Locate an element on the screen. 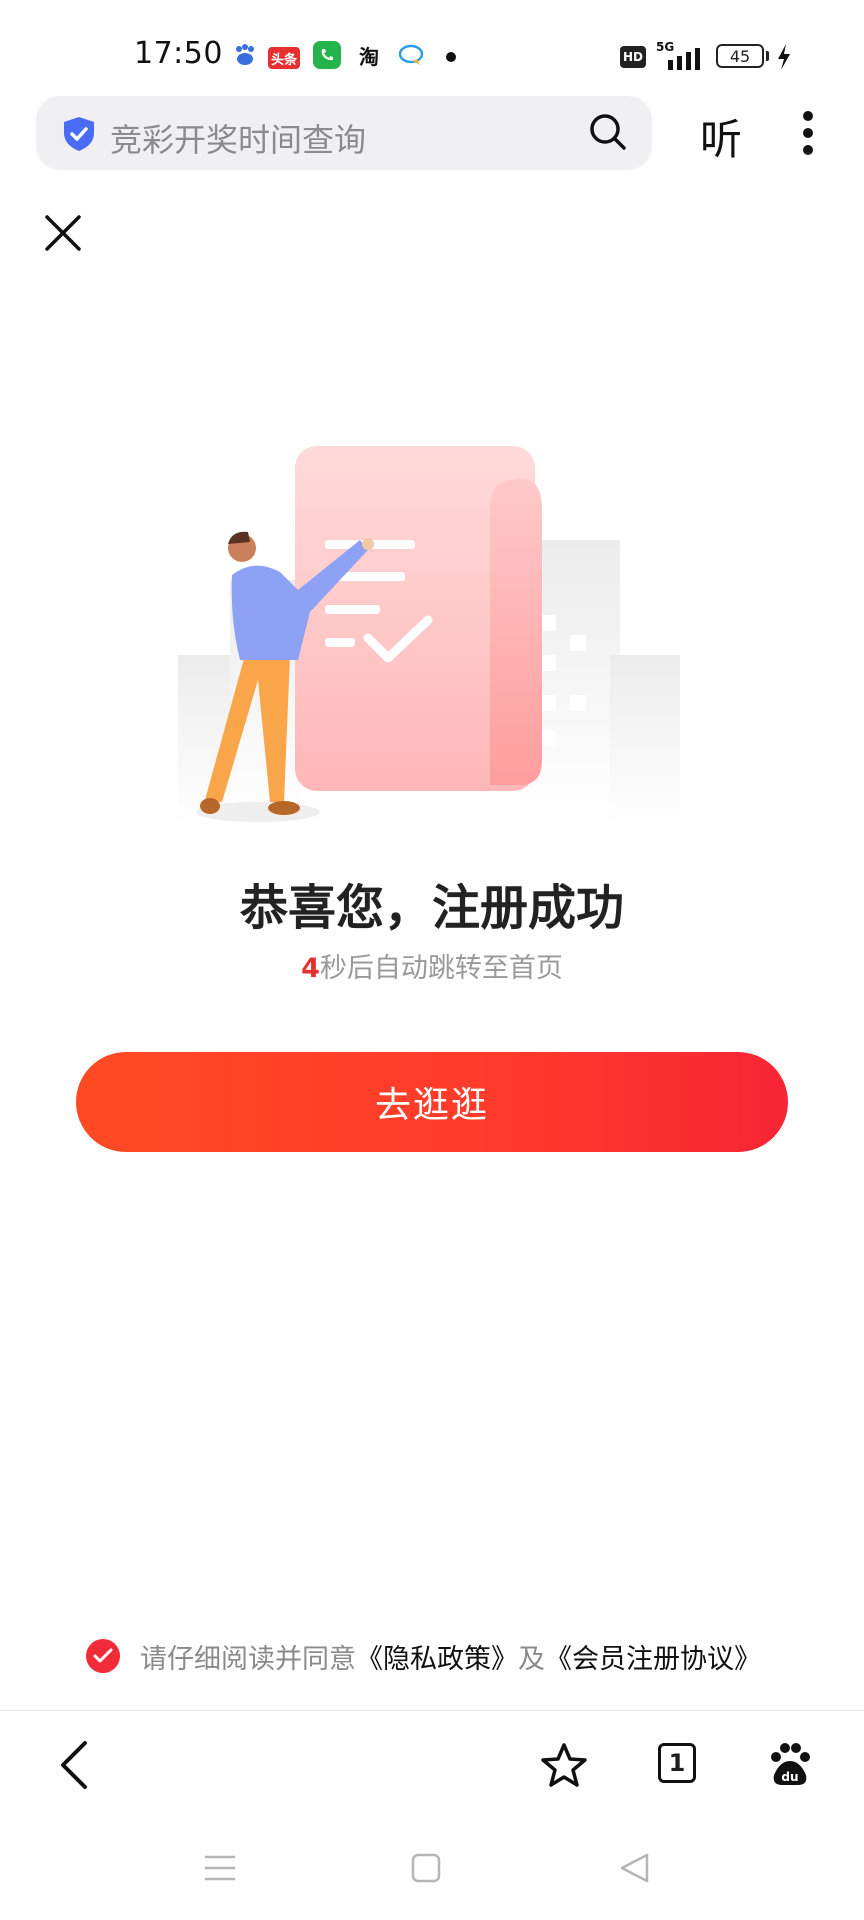  baidu-home-icon: du is located at coordinates (790, 1765).